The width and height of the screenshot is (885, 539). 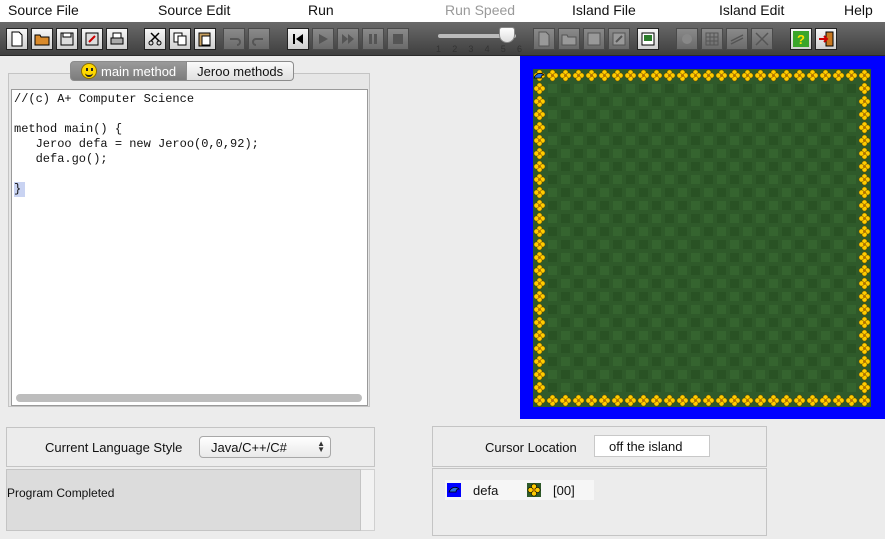 I want to click on open-island-icon, so click(x=569, y=40).